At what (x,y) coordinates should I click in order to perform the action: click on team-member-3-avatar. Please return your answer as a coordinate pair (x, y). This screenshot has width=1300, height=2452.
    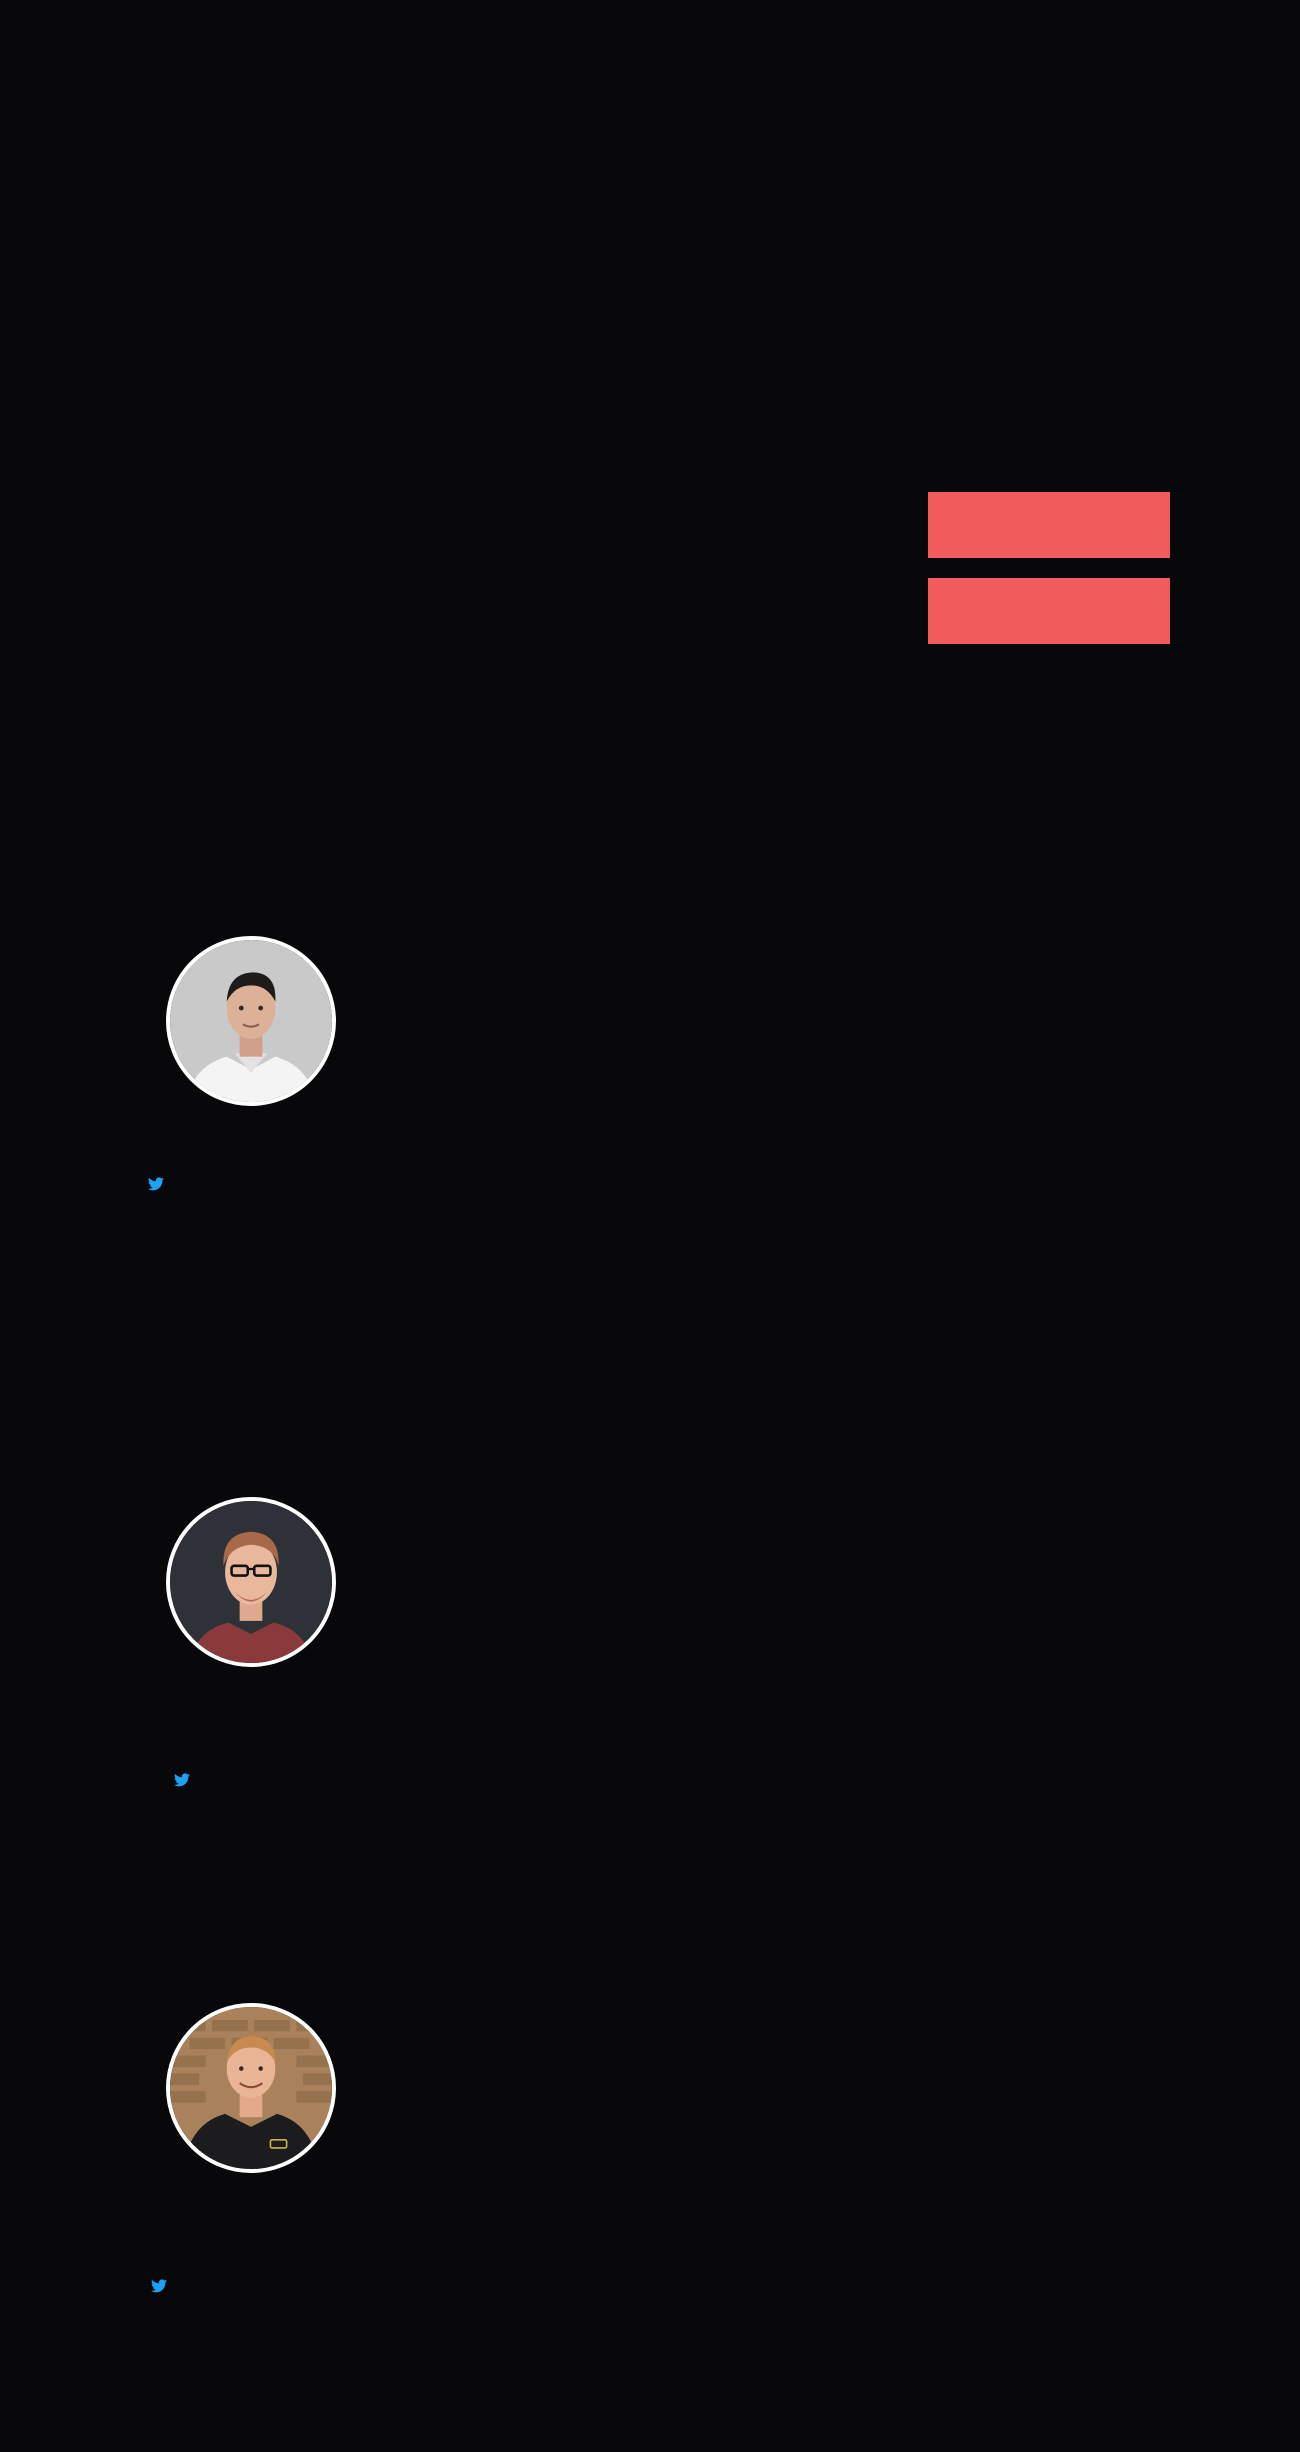
    Looking at the image, I should click on (251, 2088).